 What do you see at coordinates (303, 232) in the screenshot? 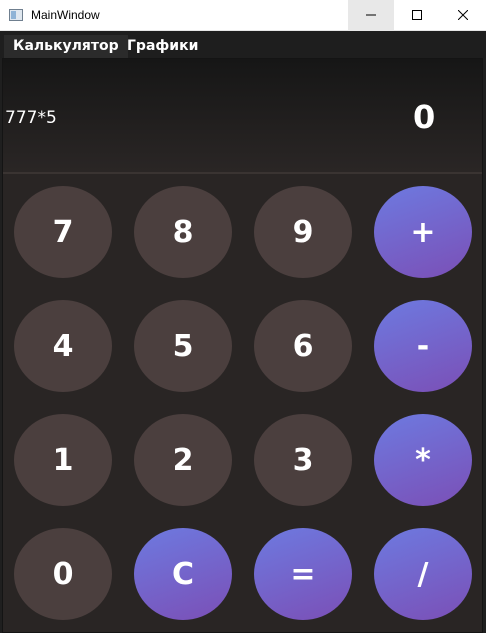
I see `key-9: 9` at bounding box center [303, 232].